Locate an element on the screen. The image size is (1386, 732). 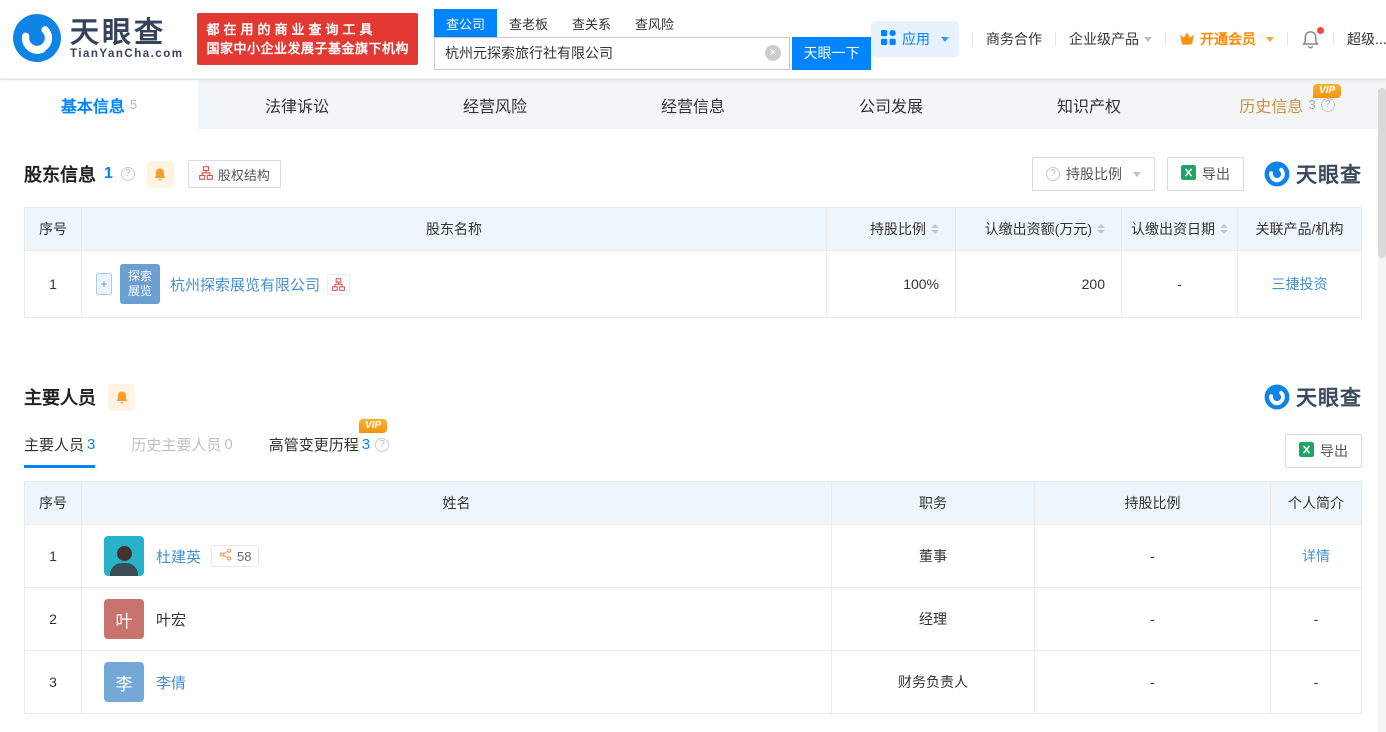
subtab-label: 高管变更历程 is located at coordinates (313, 445).